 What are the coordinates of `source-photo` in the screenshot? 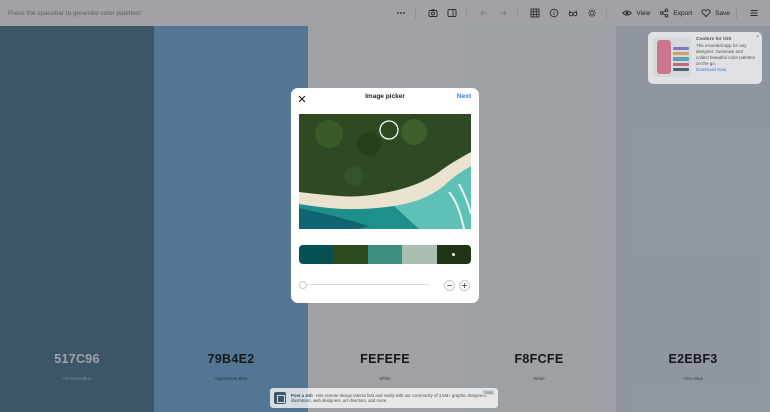 It's located at (385, 171).